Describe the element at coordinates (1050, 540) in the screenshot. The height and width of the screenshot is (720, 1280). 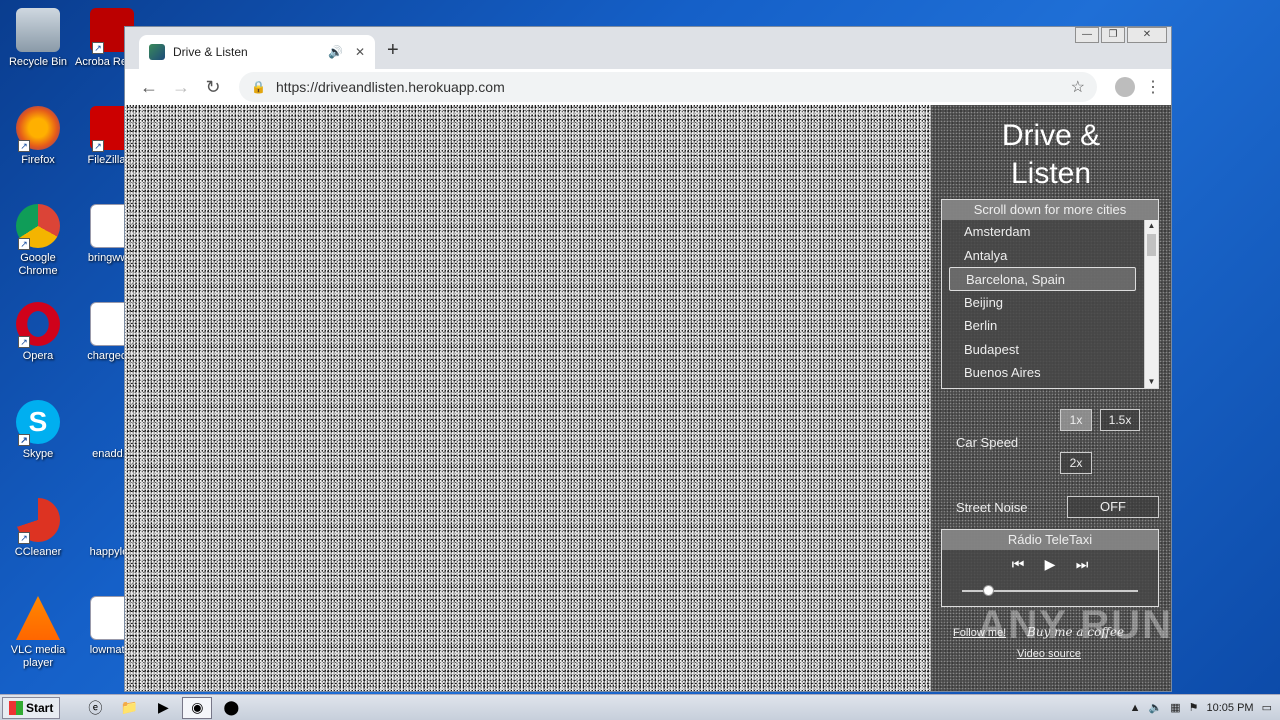
I see `radio-station-title: Rádio TeleTaxi` at that location.